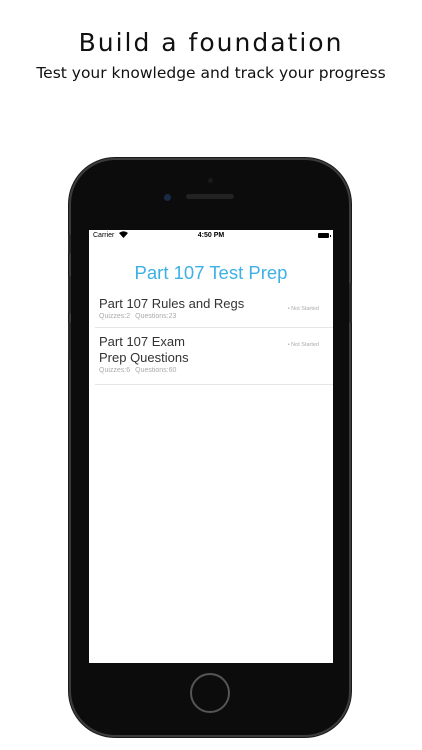 The image size is (422, 750). What do you see at coordinates (210, 693) in the screenshot?
I see `home-button` at bounding box center [210, 693].